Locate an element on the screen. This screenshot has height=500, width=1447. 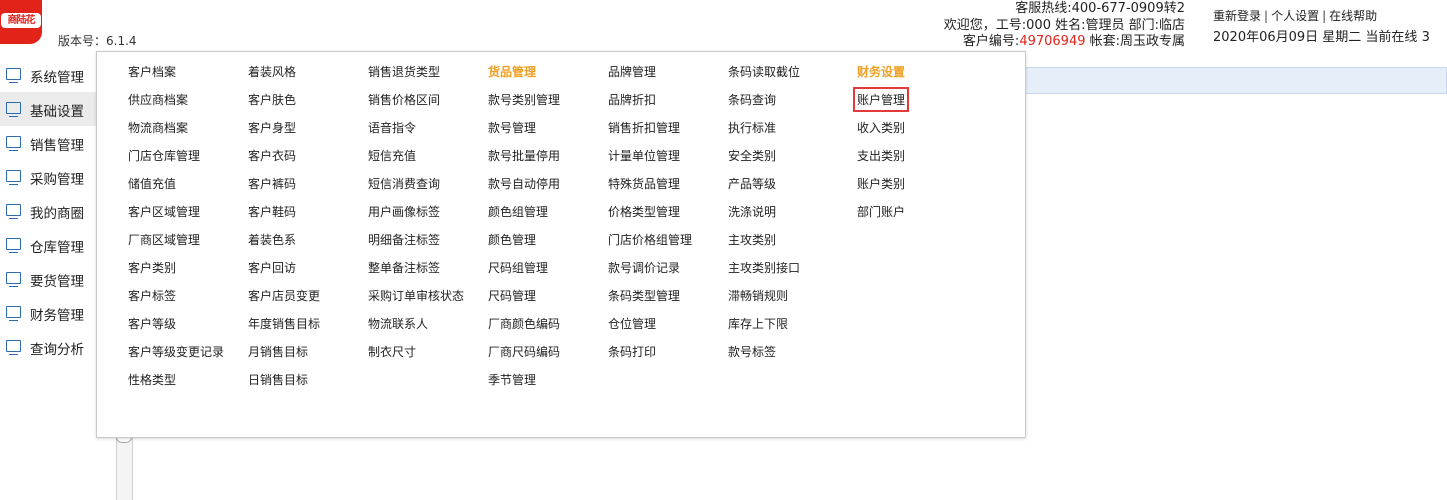
menu-item: 账户类别 is located at coordinates (881, 183).